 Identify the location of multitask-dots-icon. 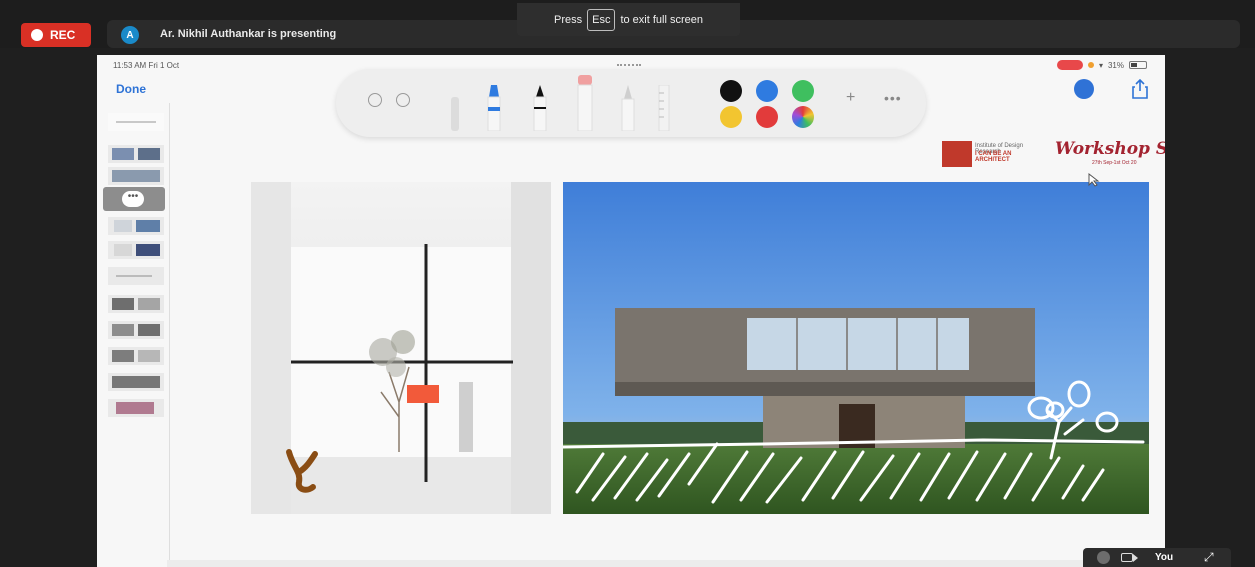
(629, 65).